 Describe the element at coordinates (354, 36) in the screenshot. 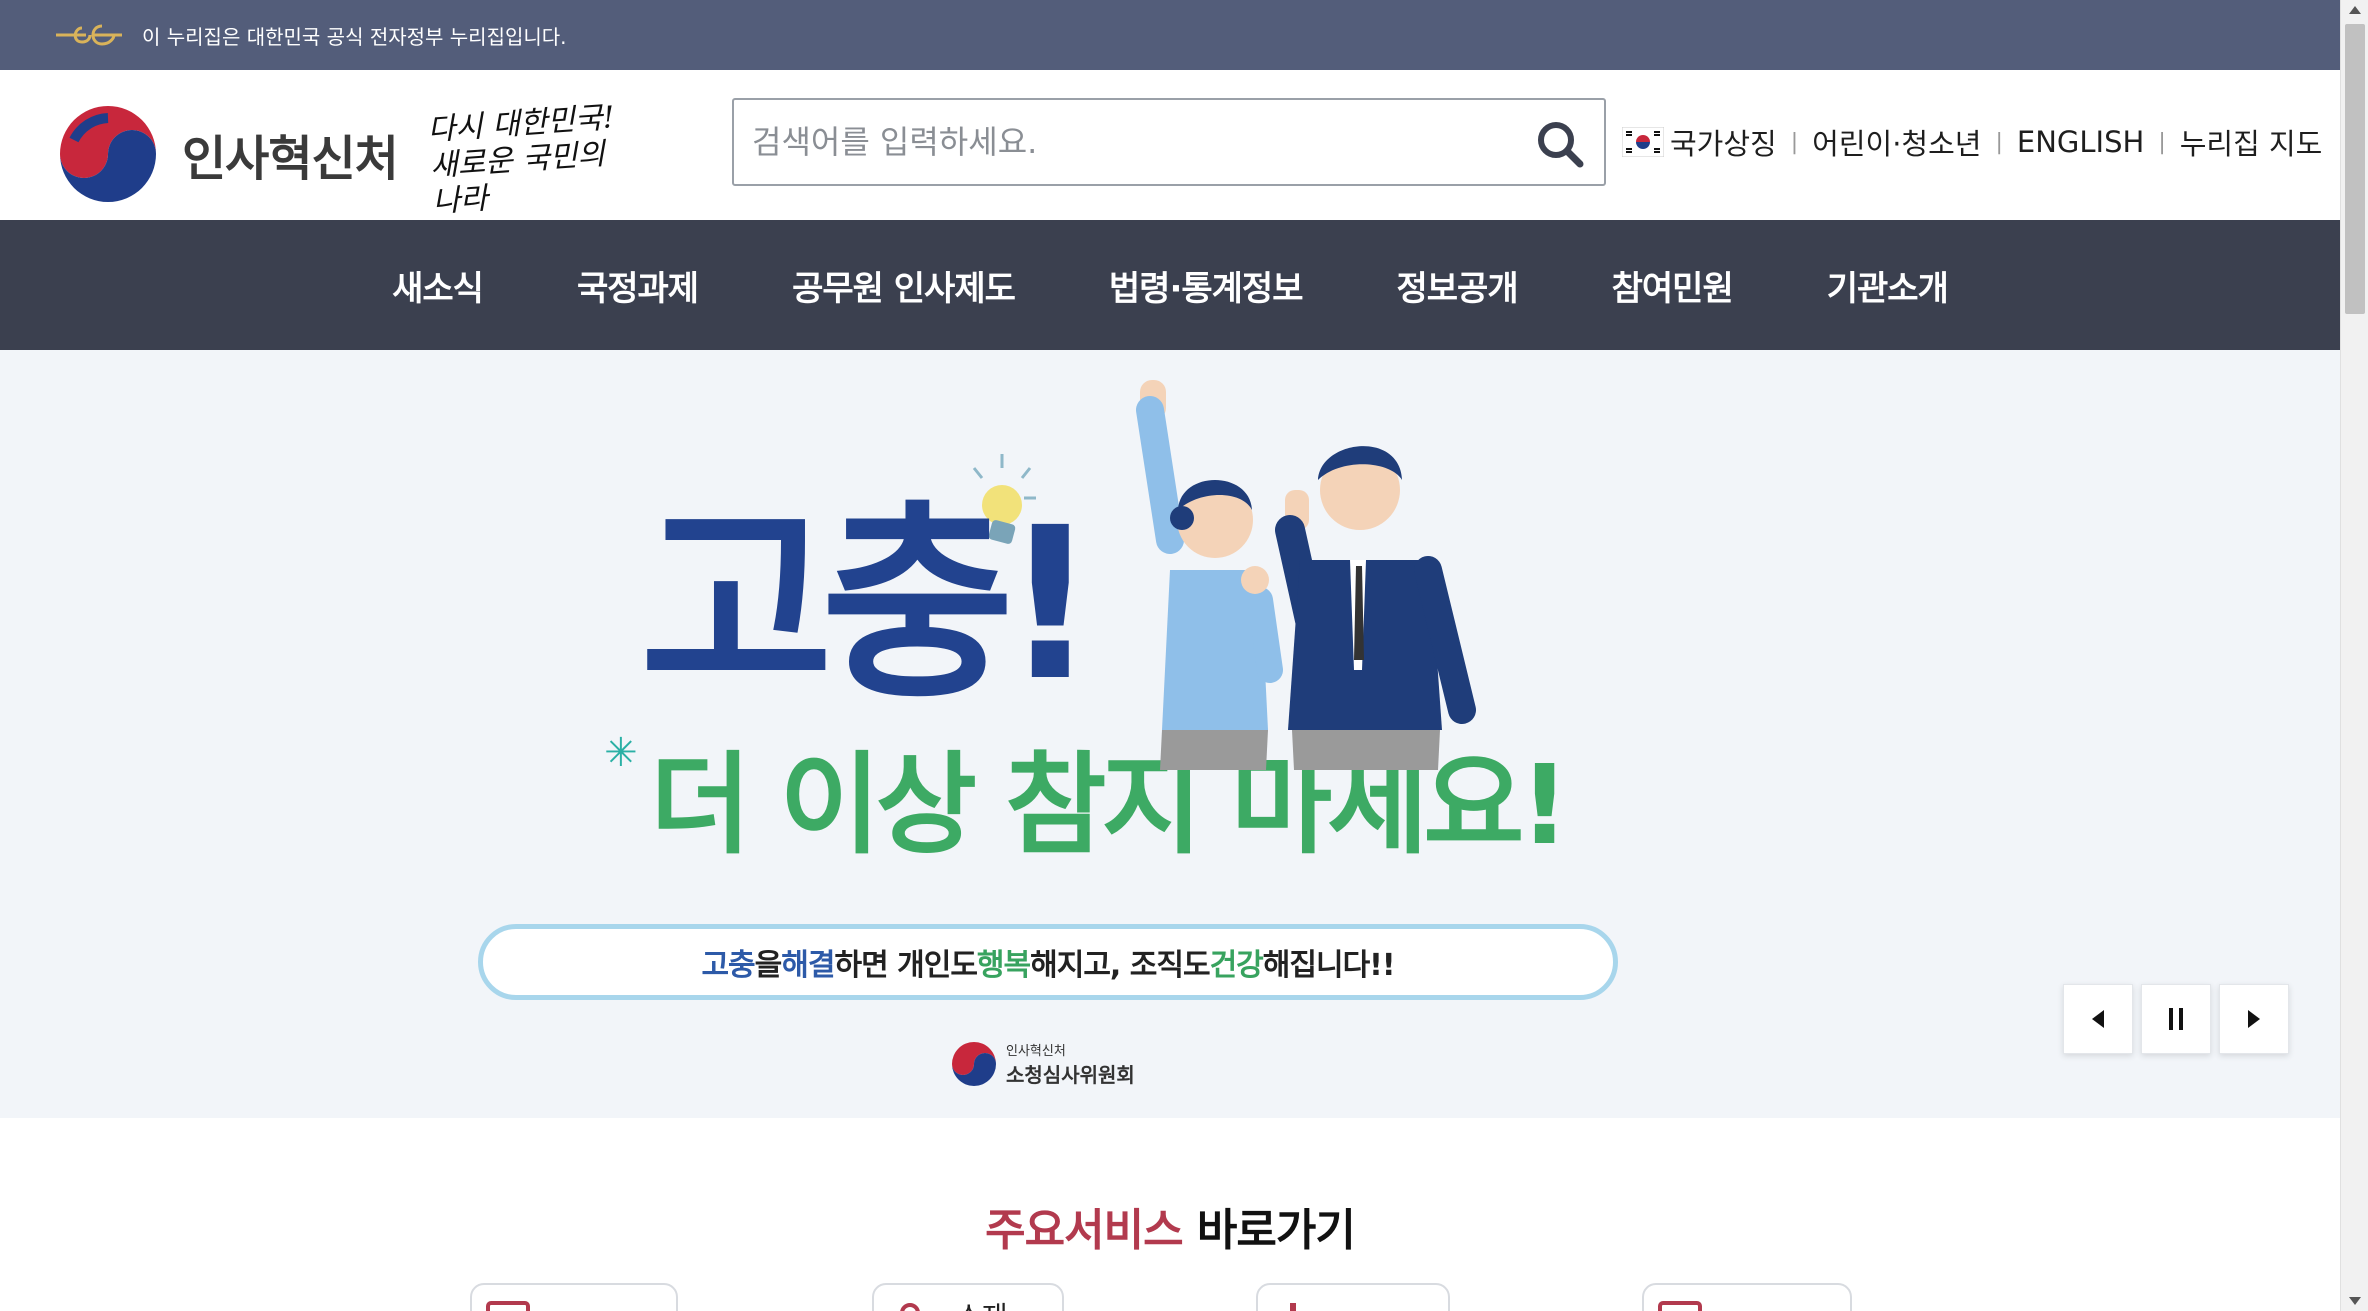

I see `egov-banner-text: 이 누리집은 대한민국 공식 전자정부 누리집입니다.` at that location.